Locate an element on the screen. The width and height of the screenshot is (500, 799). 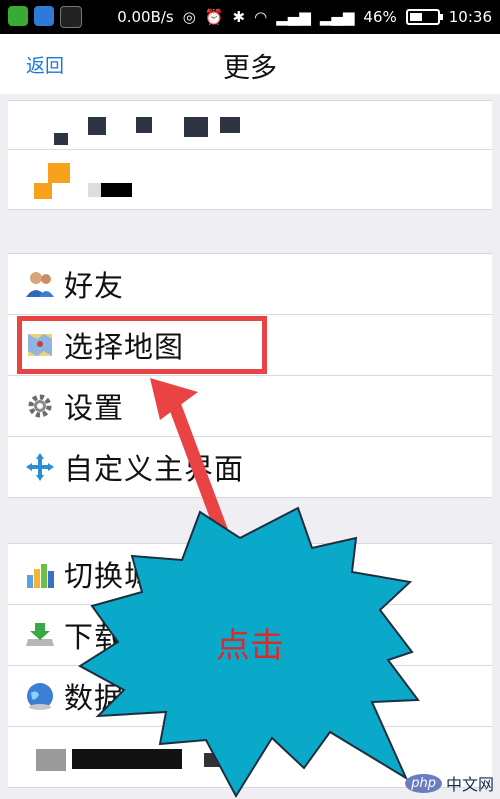
callout-text: 点击 is located at coordinates (250, 646).